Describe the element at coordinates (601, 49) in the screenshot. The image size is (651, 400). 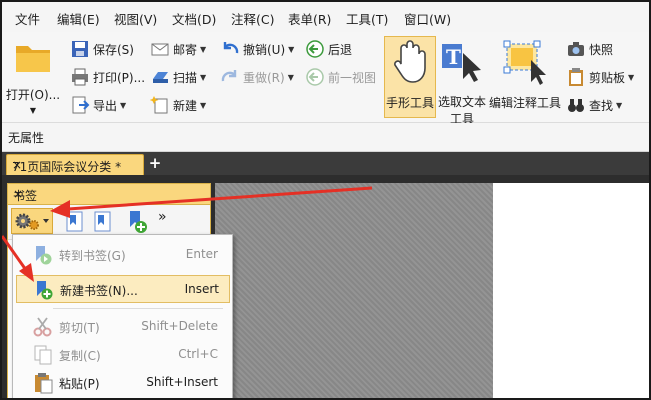
I see `snapshot-label: 快照` at that location.